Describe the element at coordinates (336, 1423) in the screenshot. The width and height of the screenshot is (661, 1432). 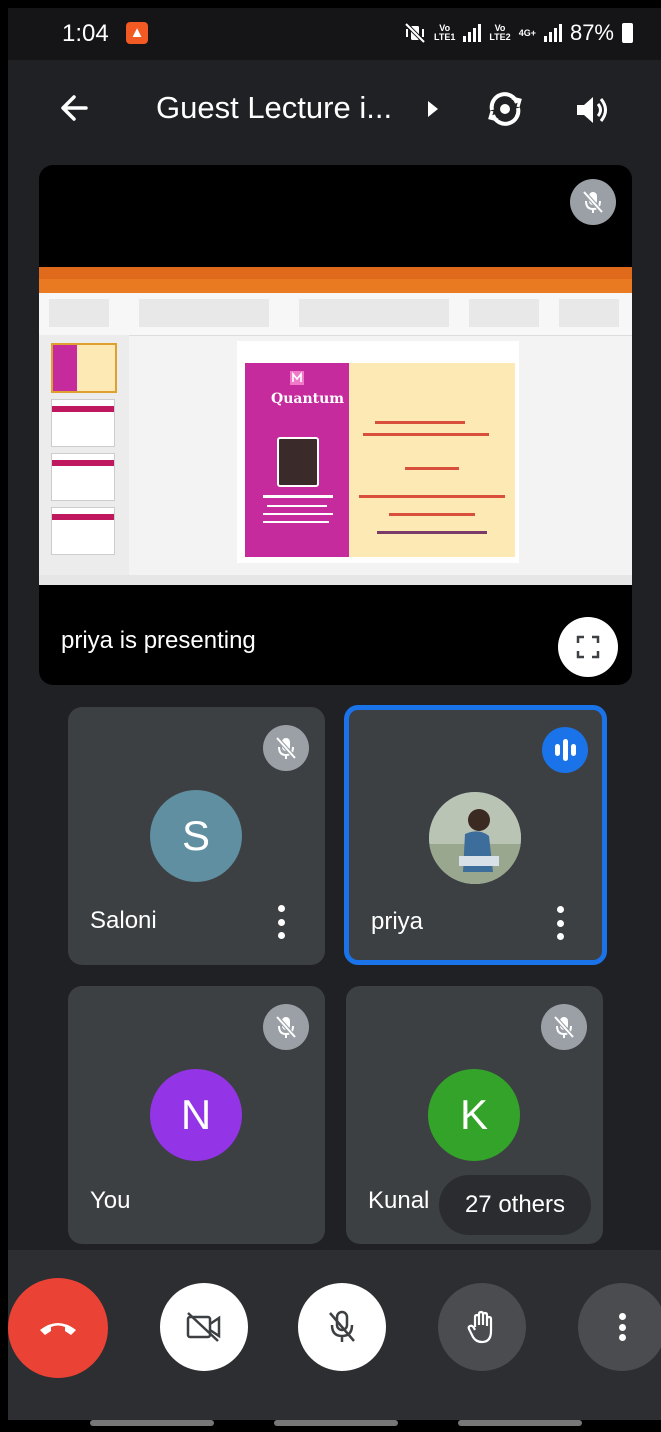
I see `nav-home-bar` at that location.